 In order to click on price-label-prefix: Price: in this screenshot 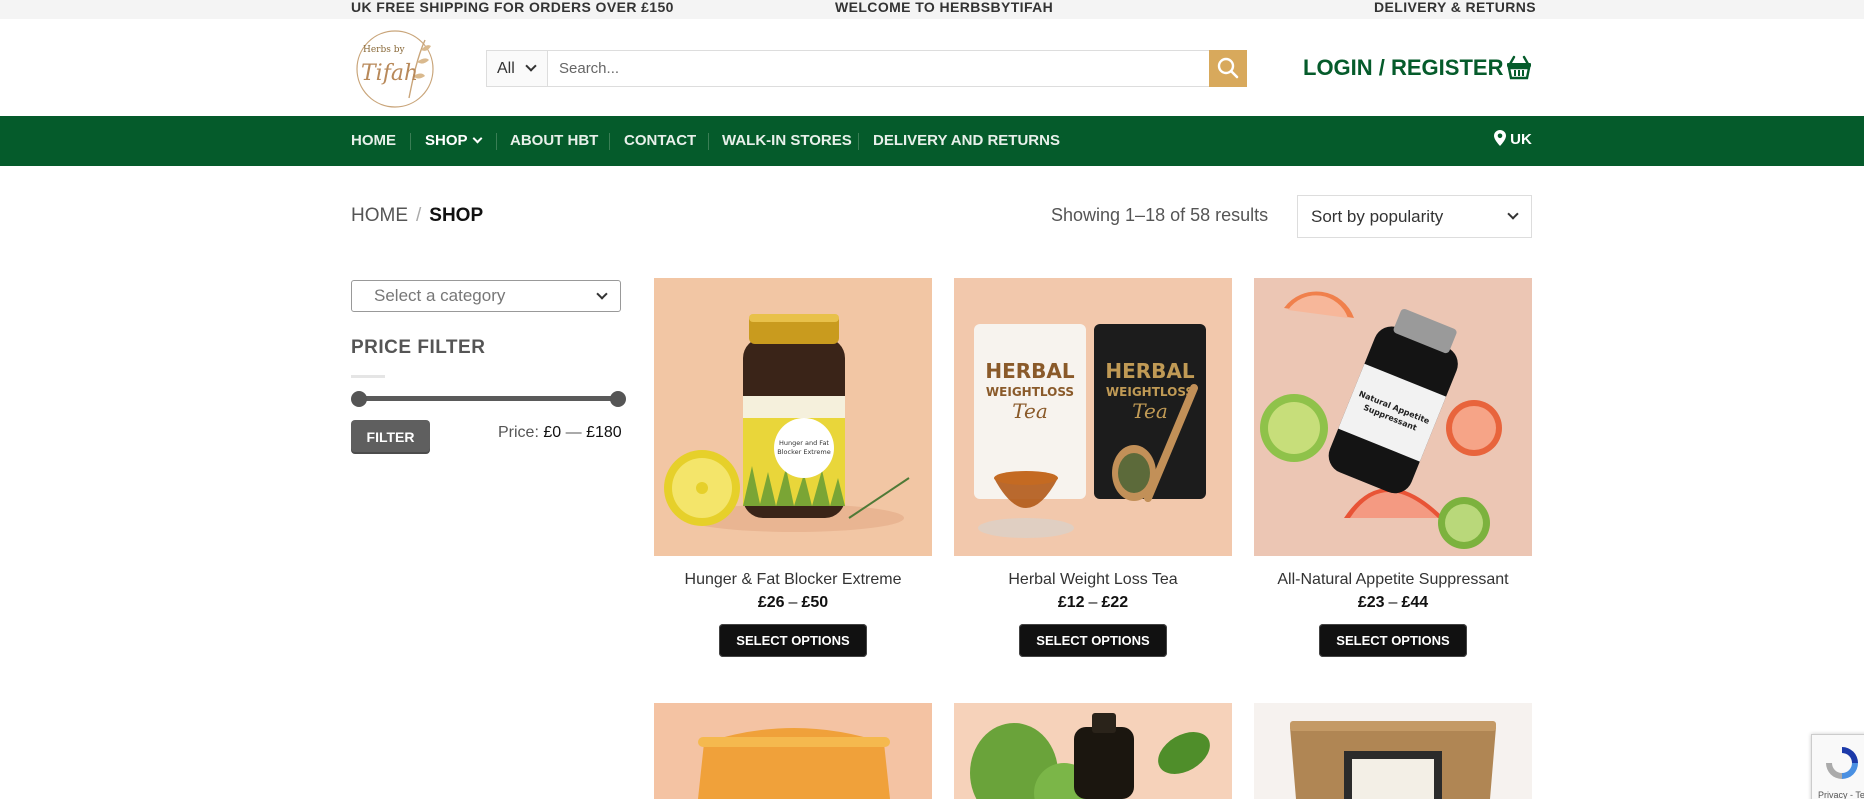, I will do `click(518, 432)`.